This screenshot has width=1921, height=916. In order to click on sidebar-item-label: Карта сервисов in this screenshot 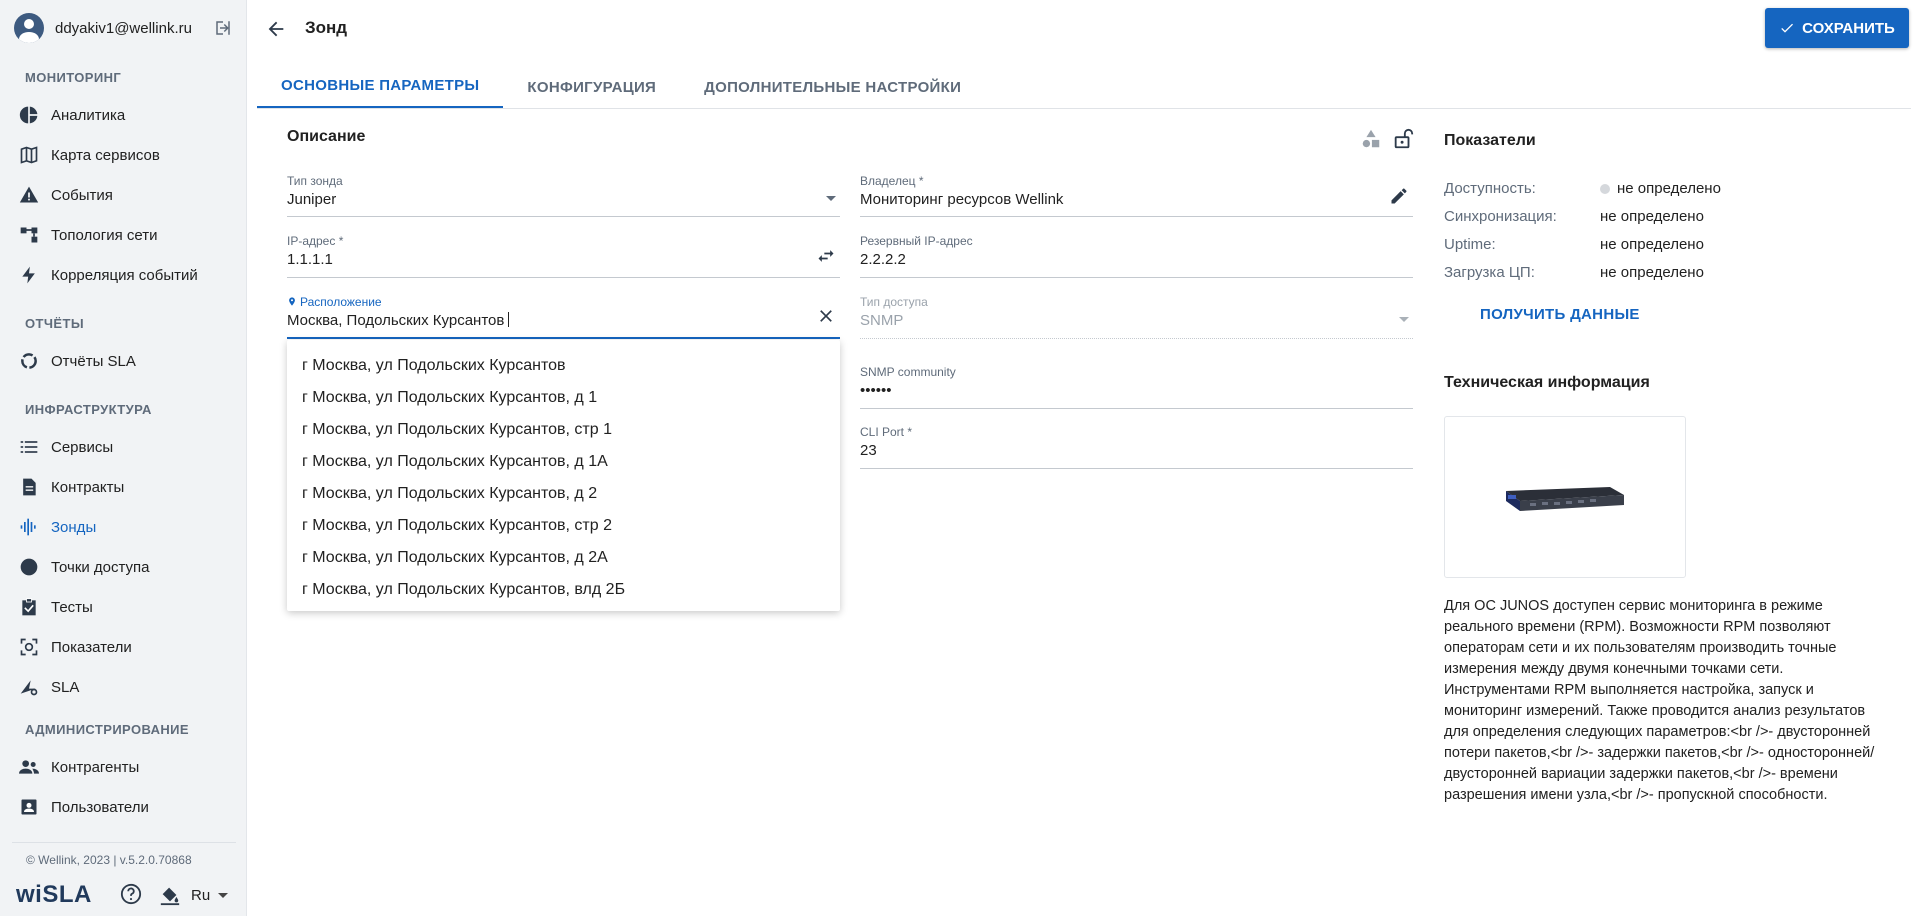, I will do `click(105, 155)`.